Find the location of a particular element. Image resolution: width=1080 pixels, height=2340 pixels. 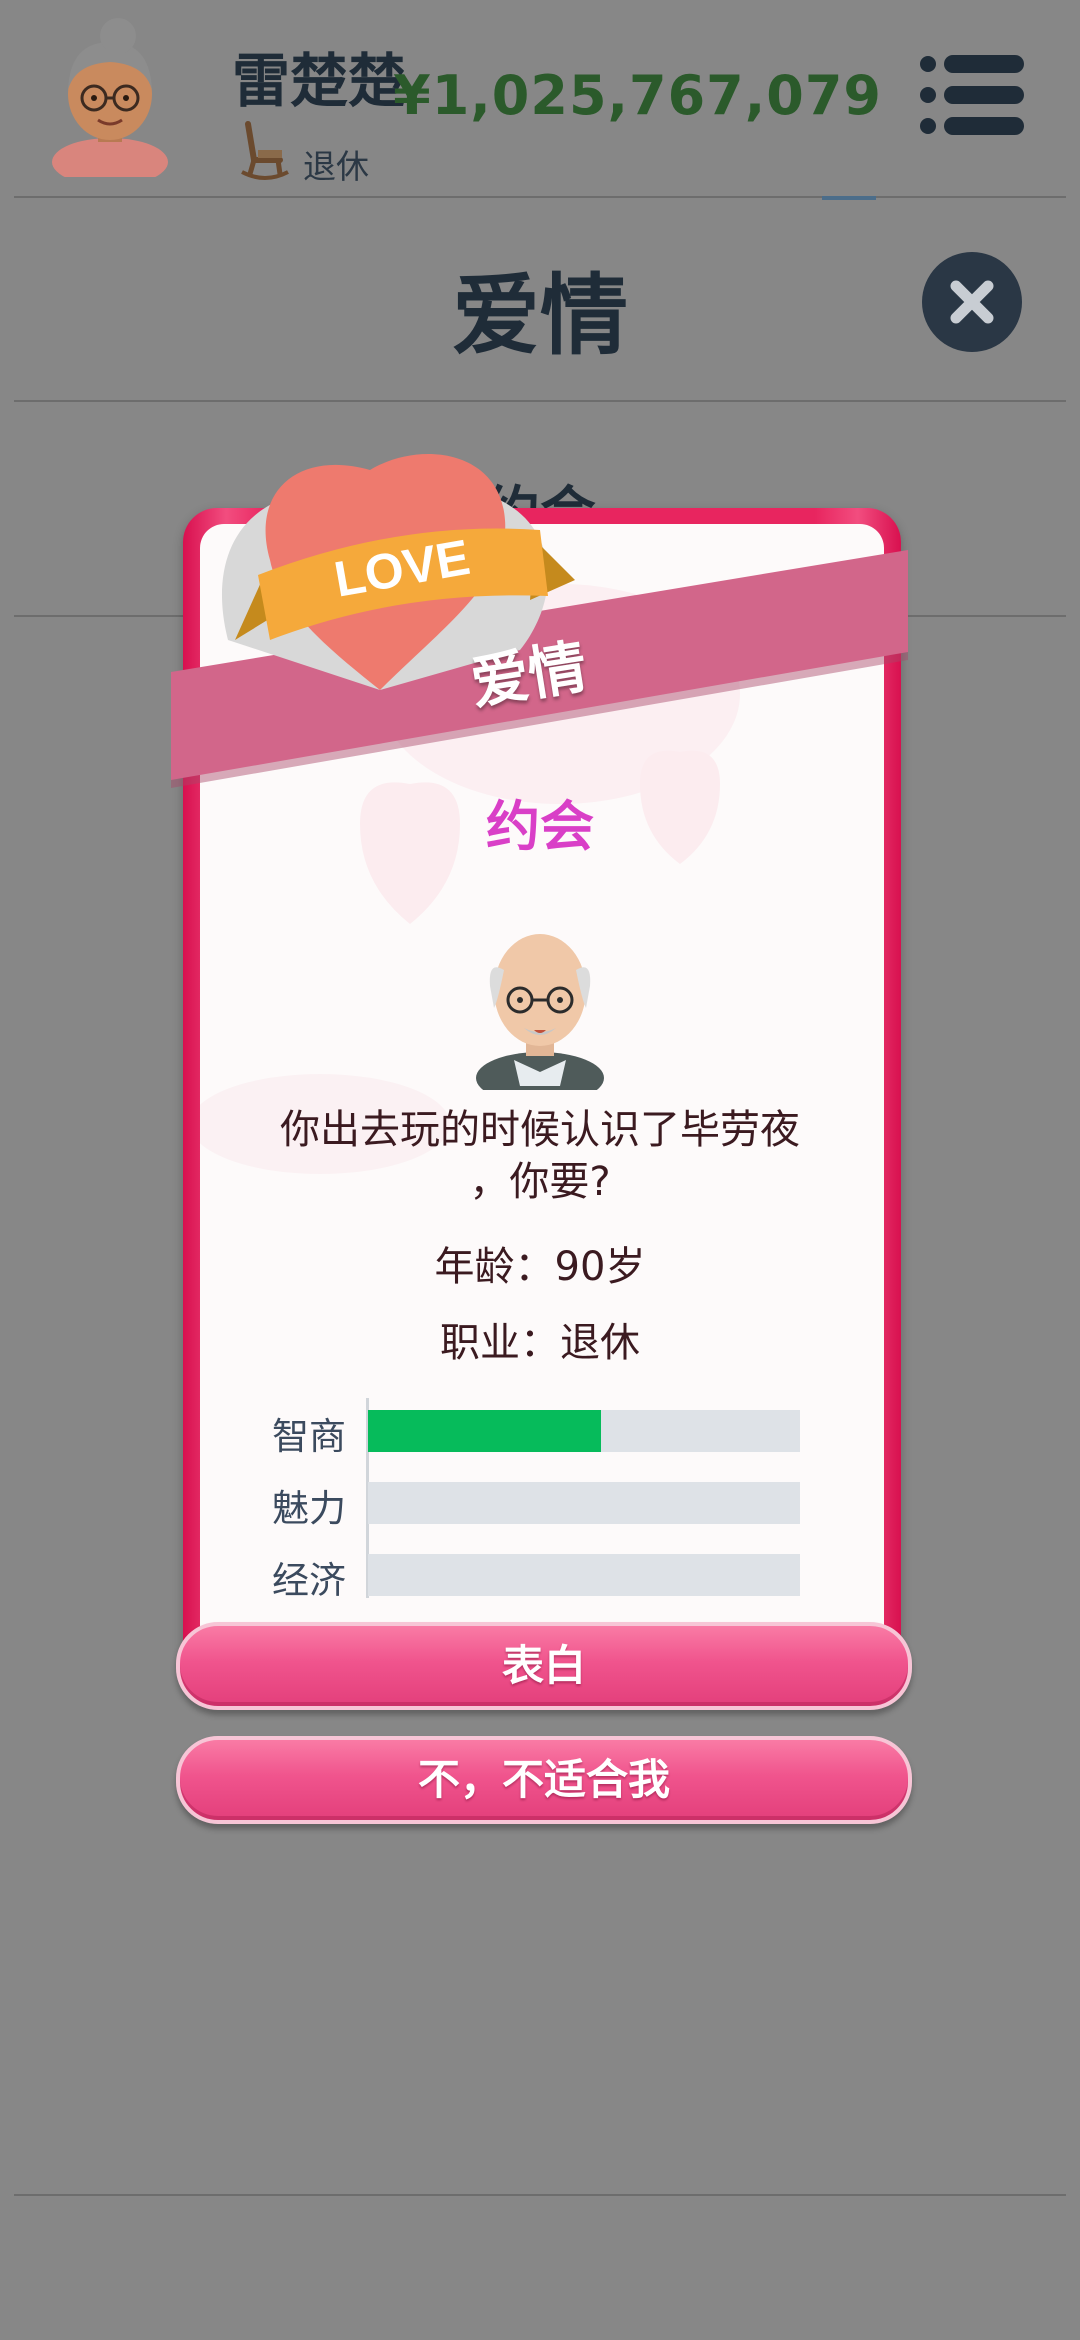

close-icon is located at coordinates (972, 302).